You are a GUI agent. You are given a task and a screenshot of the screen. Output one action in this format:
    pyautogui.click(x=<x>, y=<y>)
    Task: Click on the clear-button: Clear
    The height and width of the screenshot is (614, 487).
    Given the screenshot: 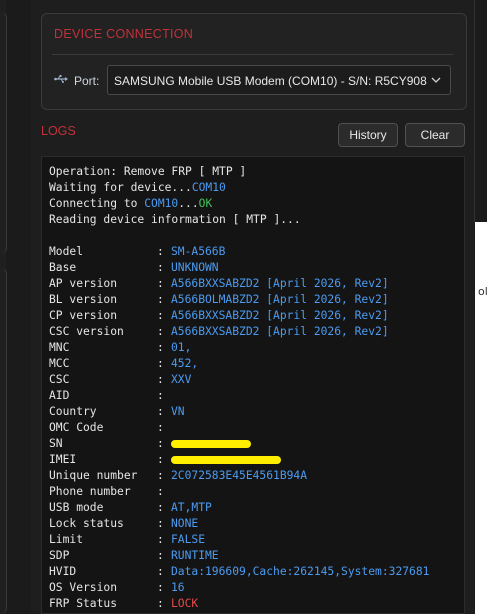 What is the action you would take?
    pyautogui.click(x=435, y=135)
    